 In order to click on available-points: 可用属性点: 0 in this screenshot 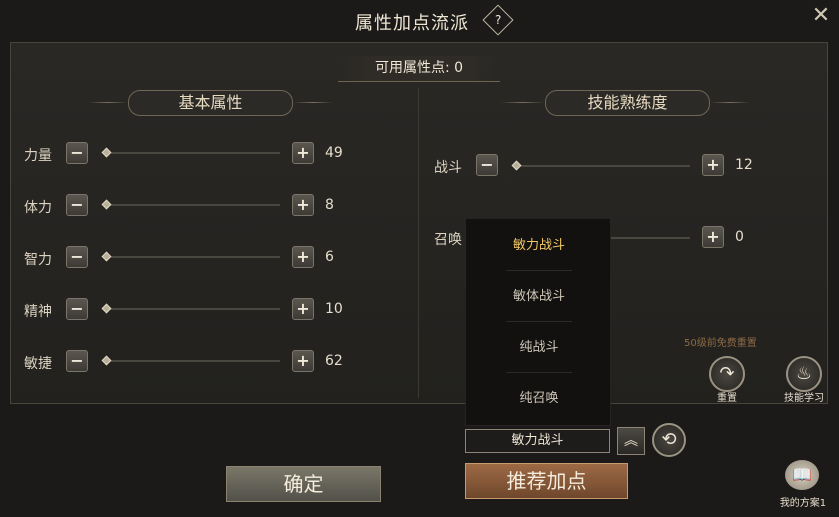, I will do `click(419, 69)`.